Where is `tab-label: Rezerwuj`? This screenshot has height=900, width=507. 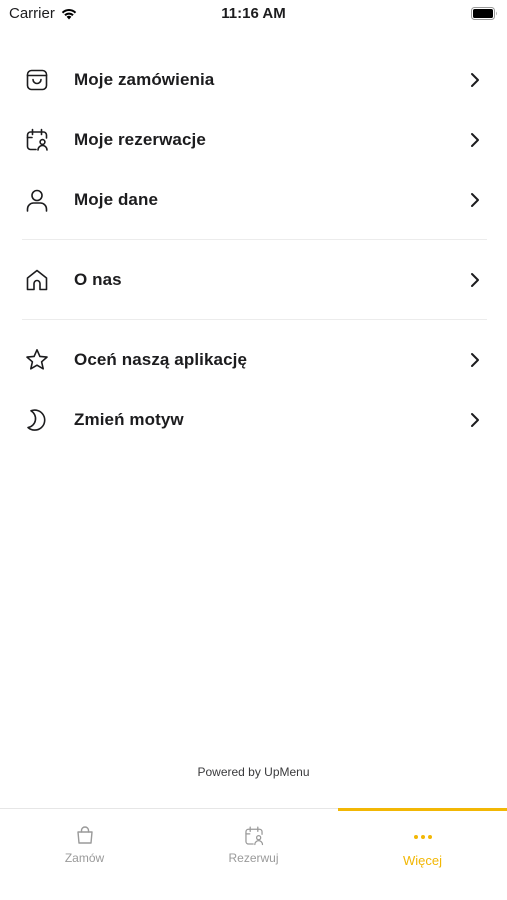 tab-label: Rezerwuj is located at coordinates (253, 858).